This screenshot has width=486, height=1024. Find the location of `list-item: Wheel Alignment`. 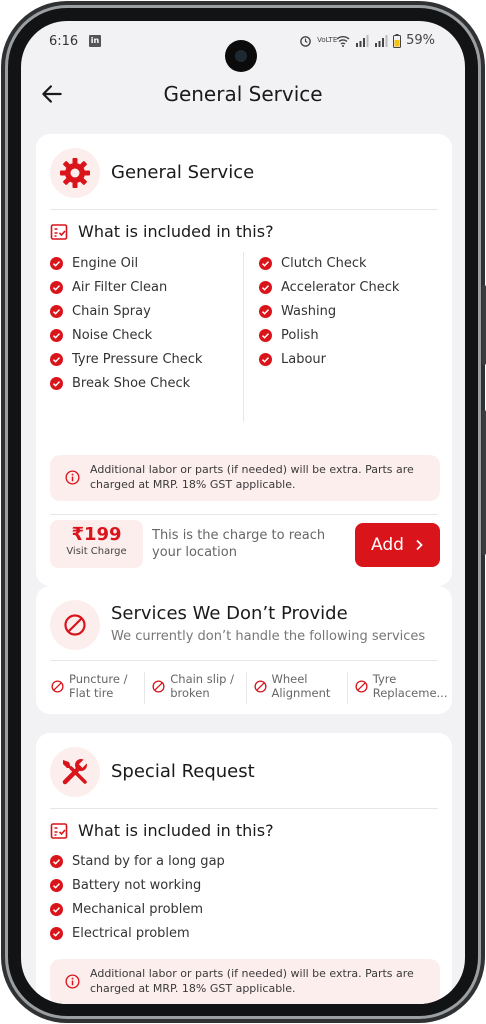

list-item: Wheel Alignment is located at coordinates (296, 688).